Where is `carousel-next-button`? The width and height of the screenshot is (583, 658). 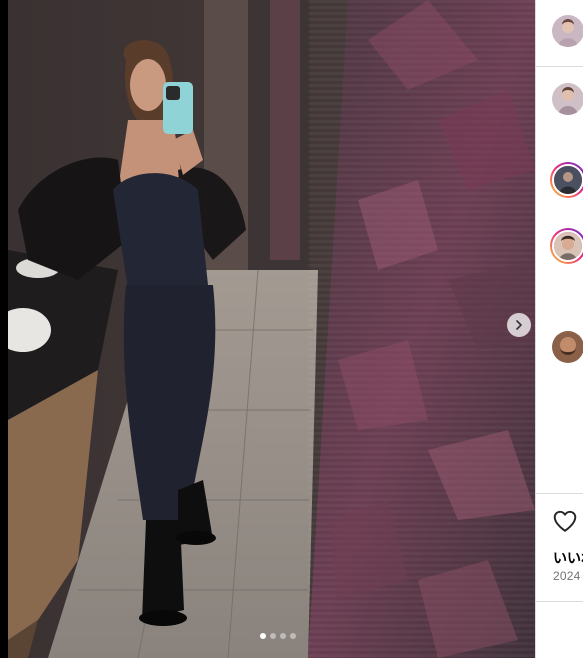 carousel-next-button is located at coordinates (519, 325).